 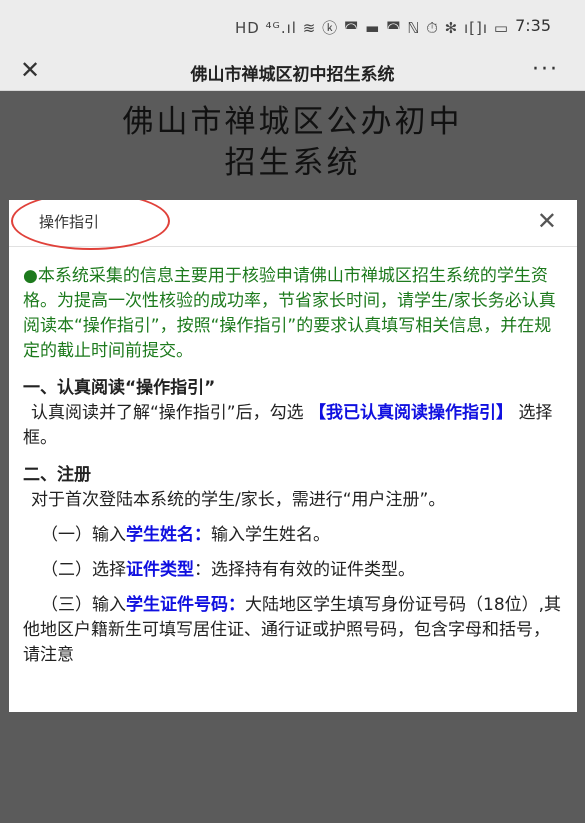 I want to click on status-icons: HD ⁴ᴳ.ıl ≋ ⓚ ◚ ▬ ◚ ℕ ⏱ ✻ ı[]ı ▭, so click(x=371, y=28).